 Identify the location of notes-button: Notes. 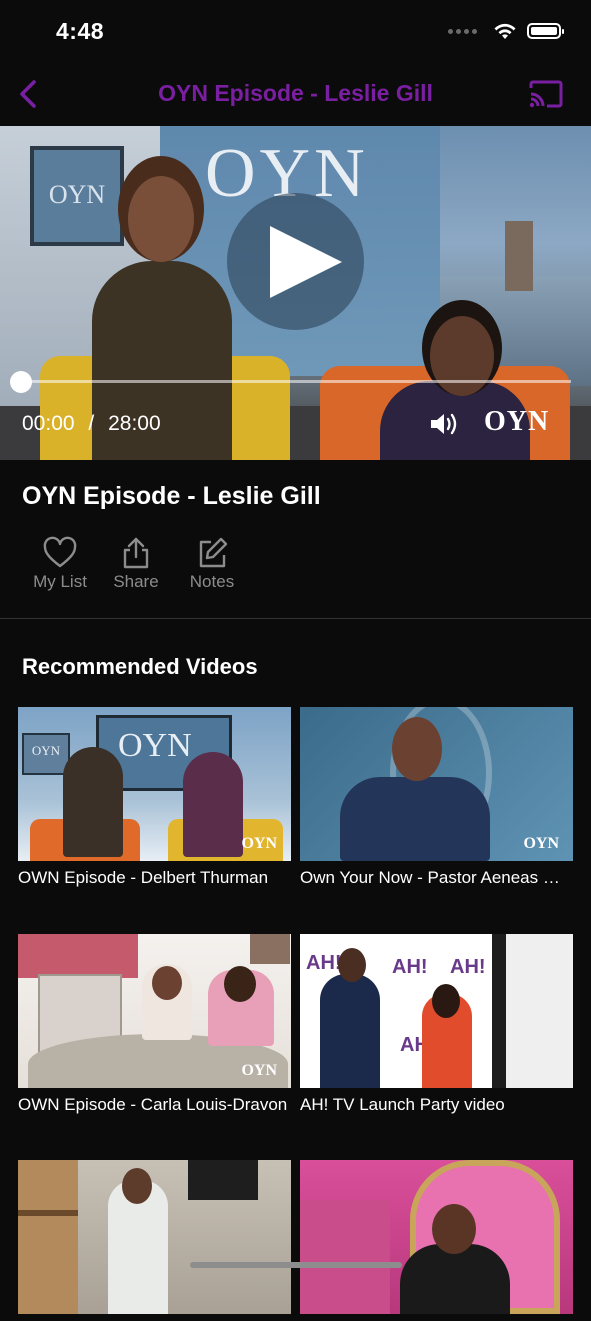
(212, 564).